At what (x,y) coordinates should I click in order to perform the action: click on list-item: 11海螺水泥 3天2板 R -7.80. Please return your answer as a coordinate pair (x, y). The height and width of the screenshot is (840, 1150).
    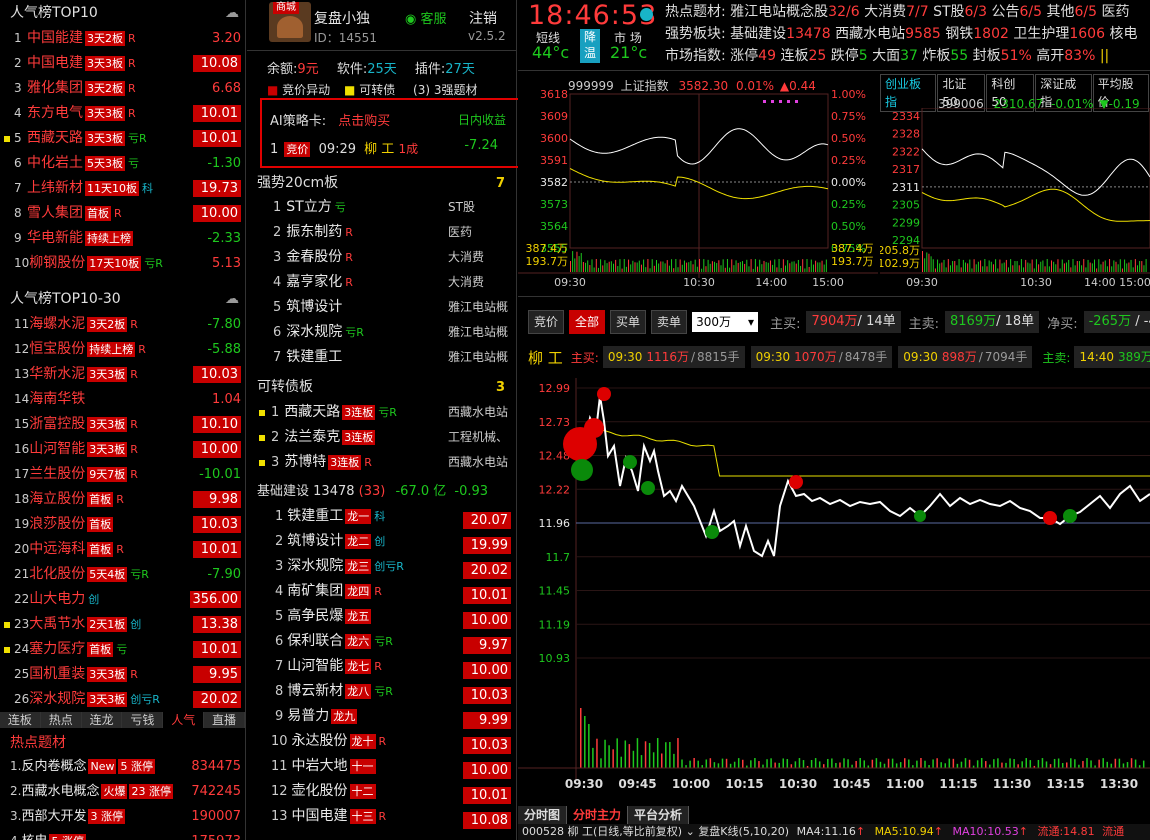
    Looking at the image, I should click on (122, 324).